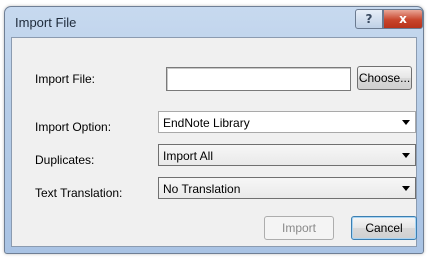 The image size is (428, 258). I want to click on import-button: Import, so click(299, 228).